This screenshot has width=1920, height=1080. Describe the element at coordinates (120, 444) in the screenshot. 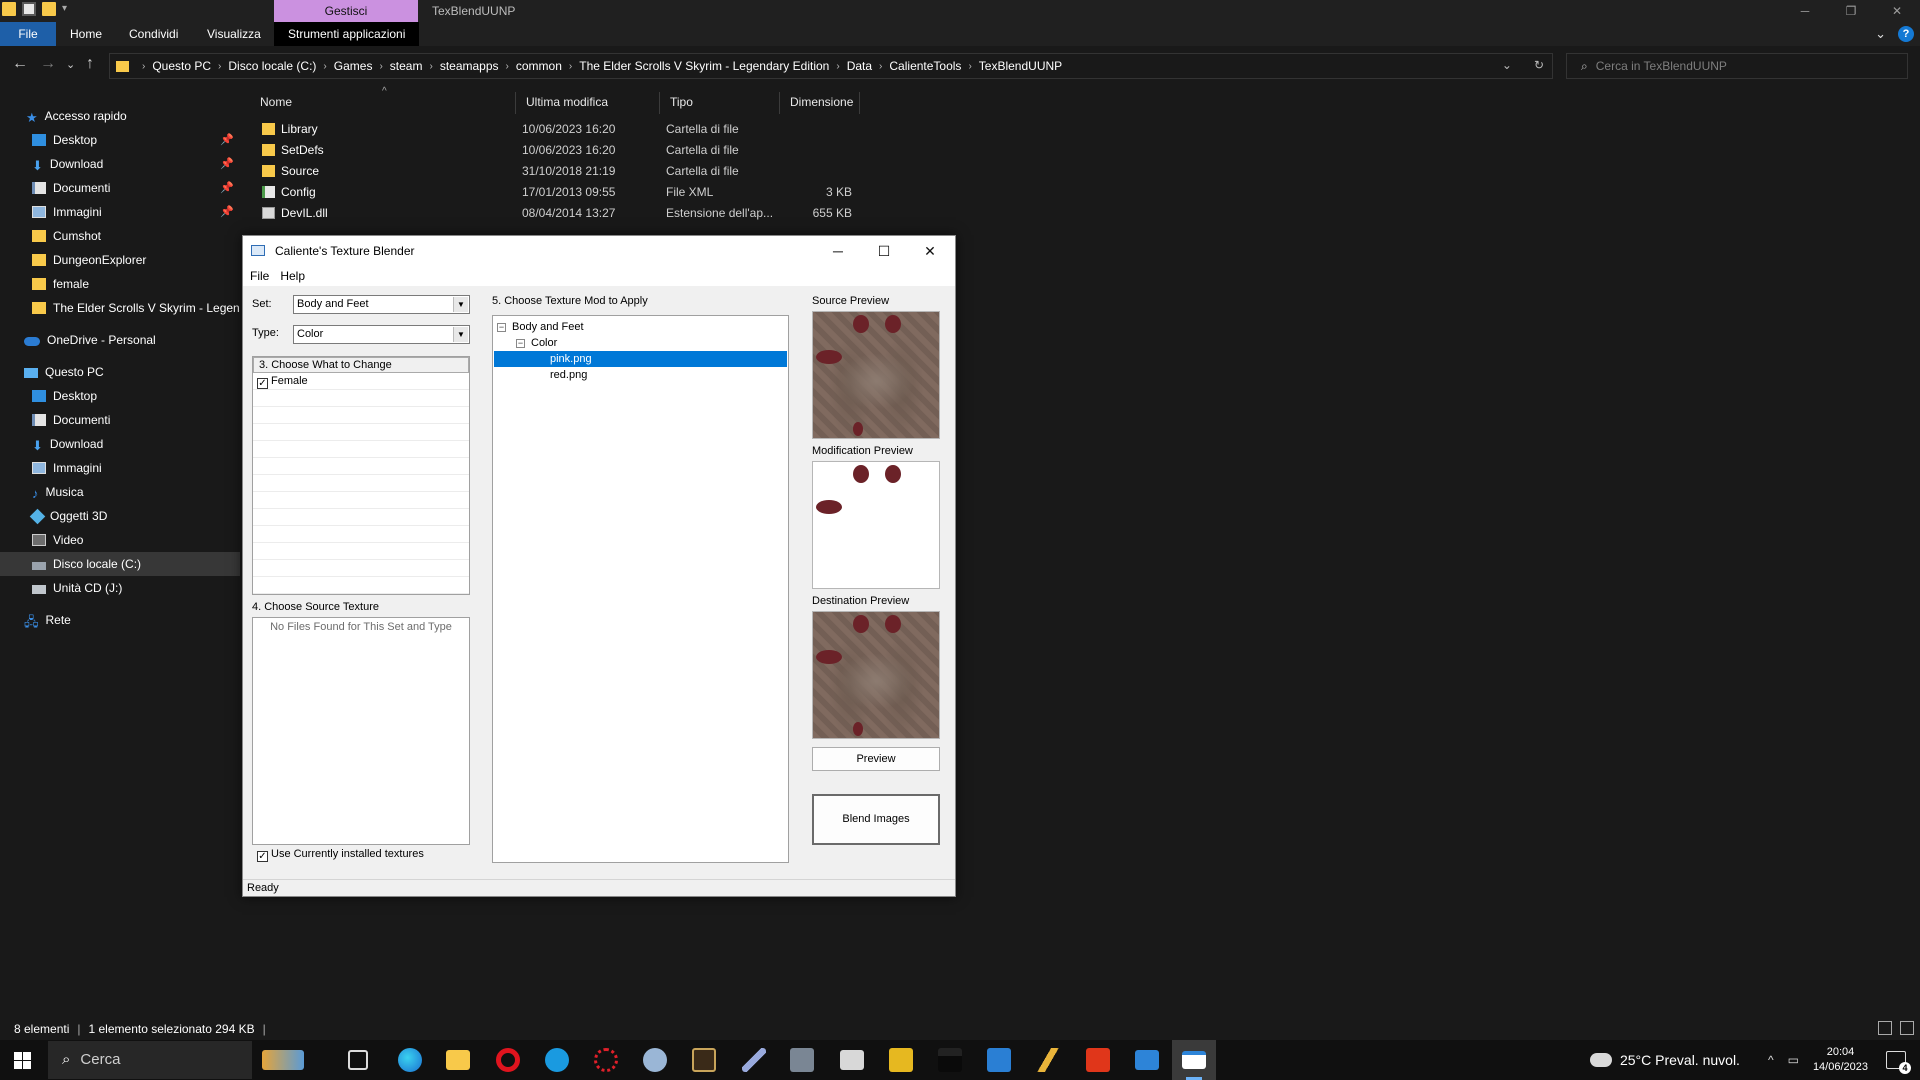

I see `sidebar-item-pc-download: ⬇ Download` at that location.